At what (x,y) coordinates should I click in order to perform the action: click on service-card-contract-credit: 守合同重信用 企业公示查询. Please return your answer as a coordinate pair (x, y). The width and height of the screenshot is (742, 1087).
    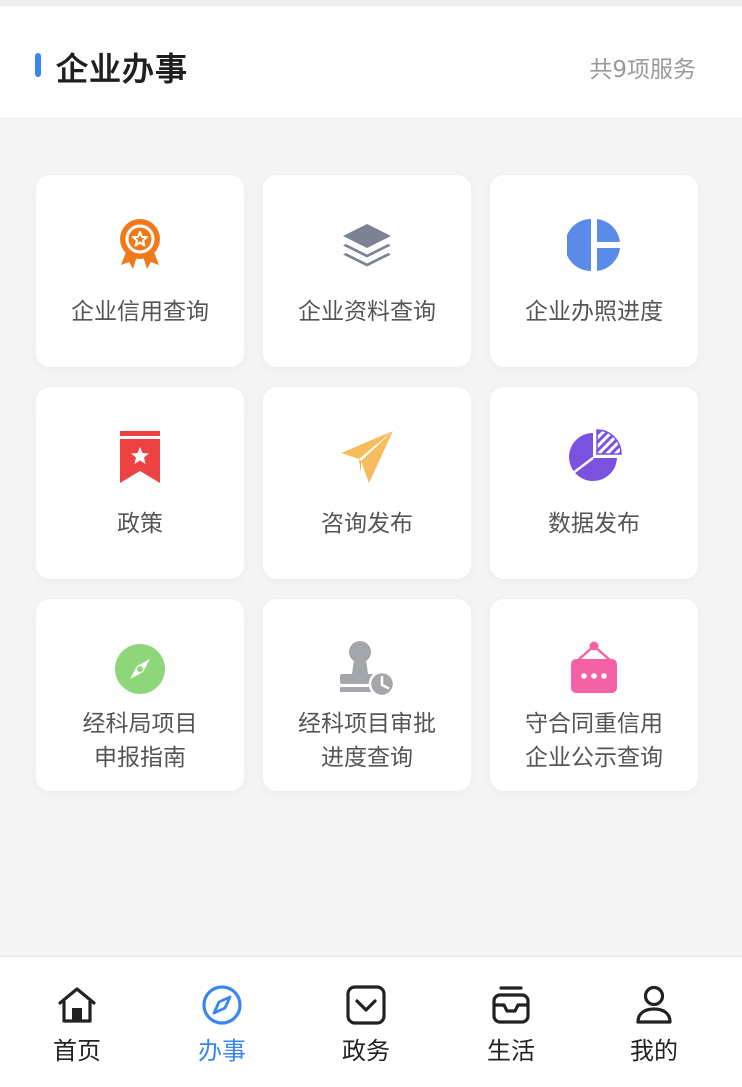
    Looking at the image, I should click on (594, 695).